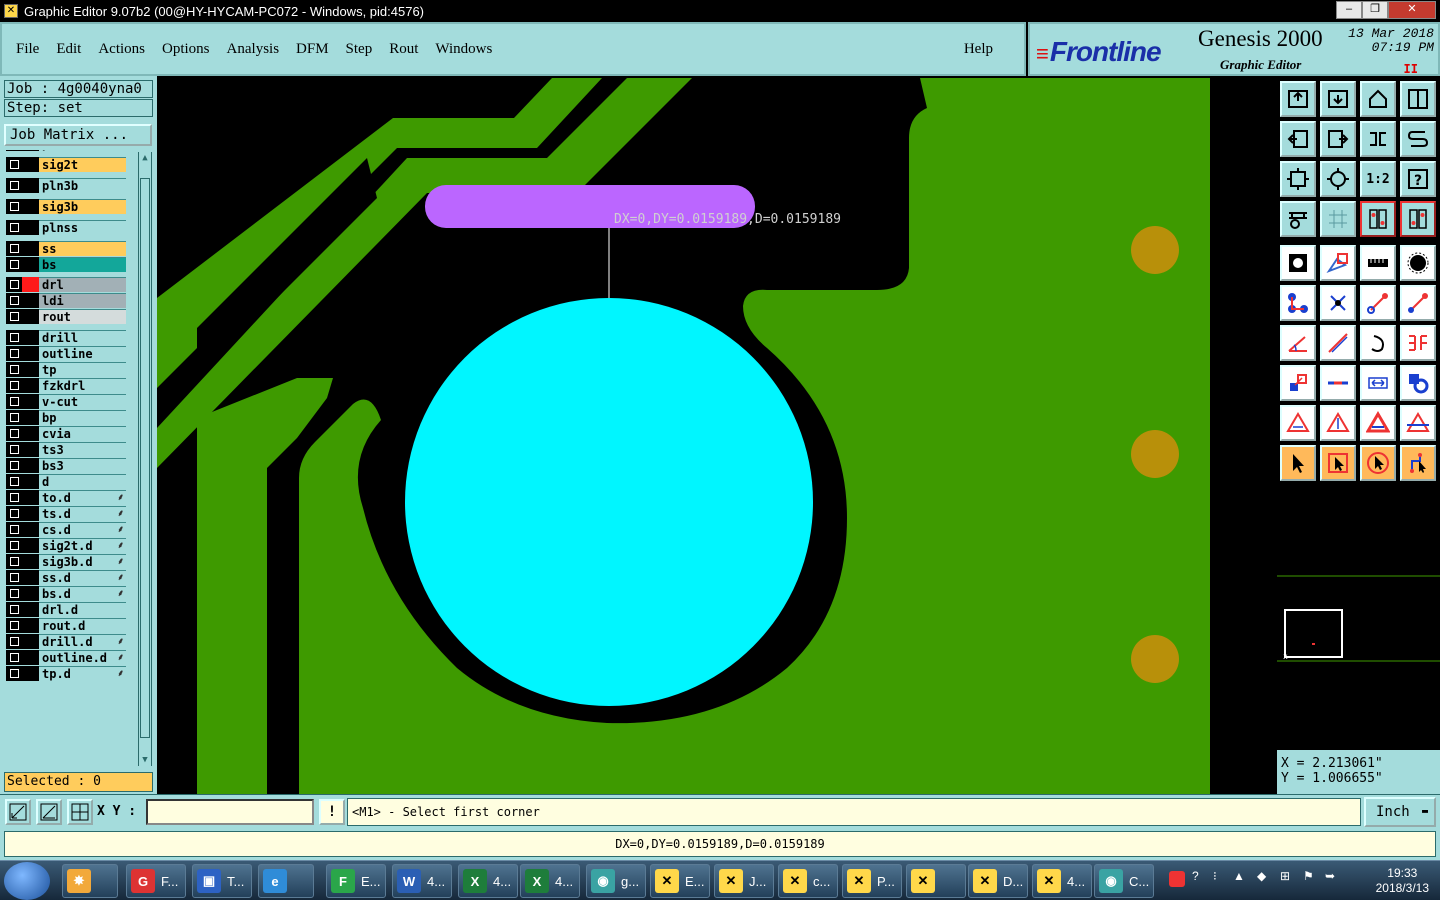  What do you see at coordinates (66, 625) in the screenshot?
I see `layer-row-rout.d: rout.d` at bounding box center [66, 625].